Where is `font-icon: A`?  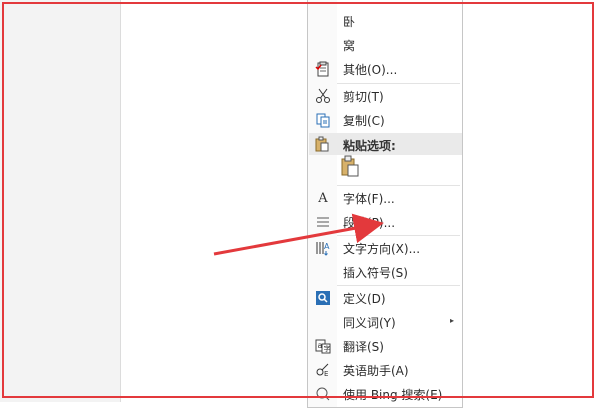
font-icon: A is located at coordinates (323, 198).